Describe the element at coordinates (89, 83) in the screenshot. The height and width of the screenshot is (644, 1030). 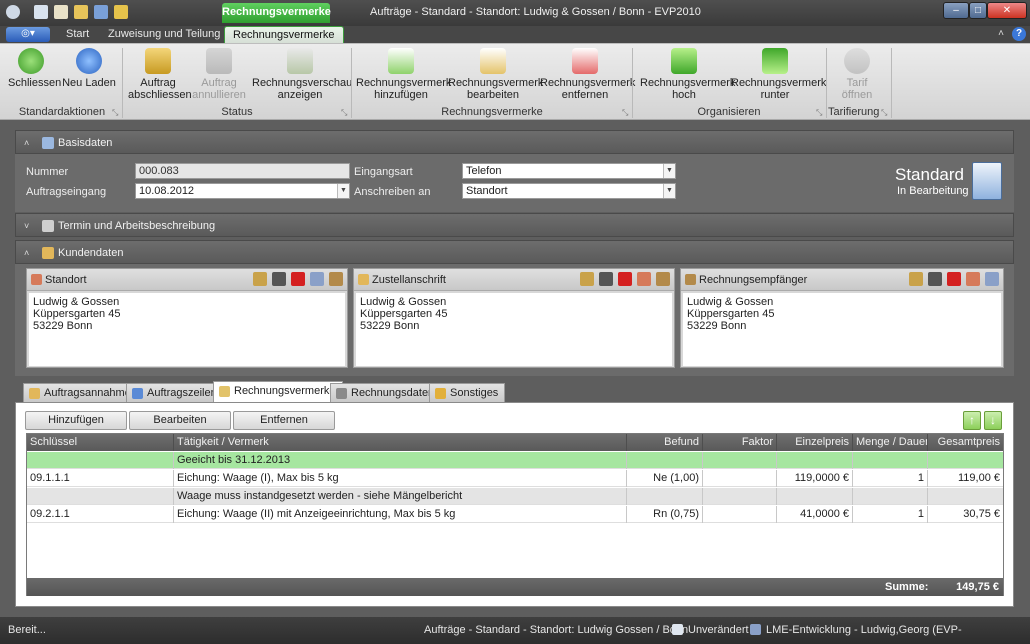
I see `neu-laden-label: Neu Laden` at that location.